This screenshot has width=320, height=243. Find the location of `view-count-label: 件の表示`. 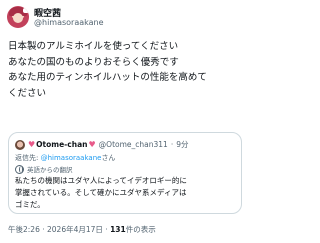

view-count-label: 件の表示 is located at coordinates (140, 229).